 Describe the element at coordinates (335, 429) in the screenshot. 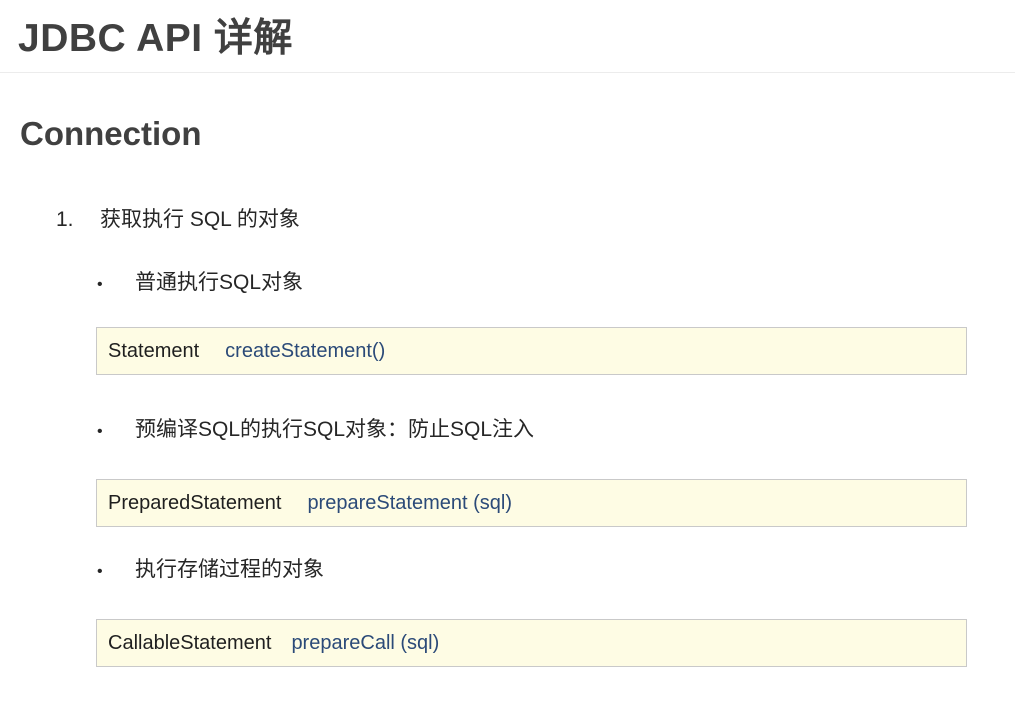

I see `bullet-text: 预编译SQL的执行SQL对象：防止SQL注入` at that location.